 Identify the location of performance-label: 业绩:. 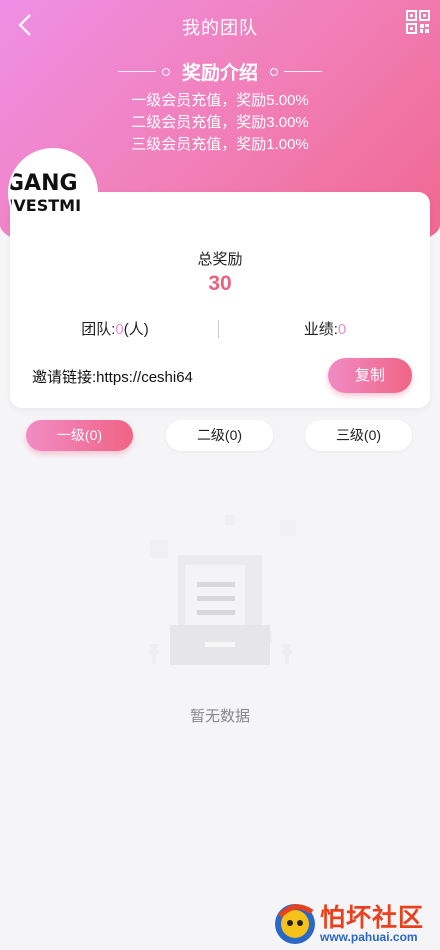
(320, 329).